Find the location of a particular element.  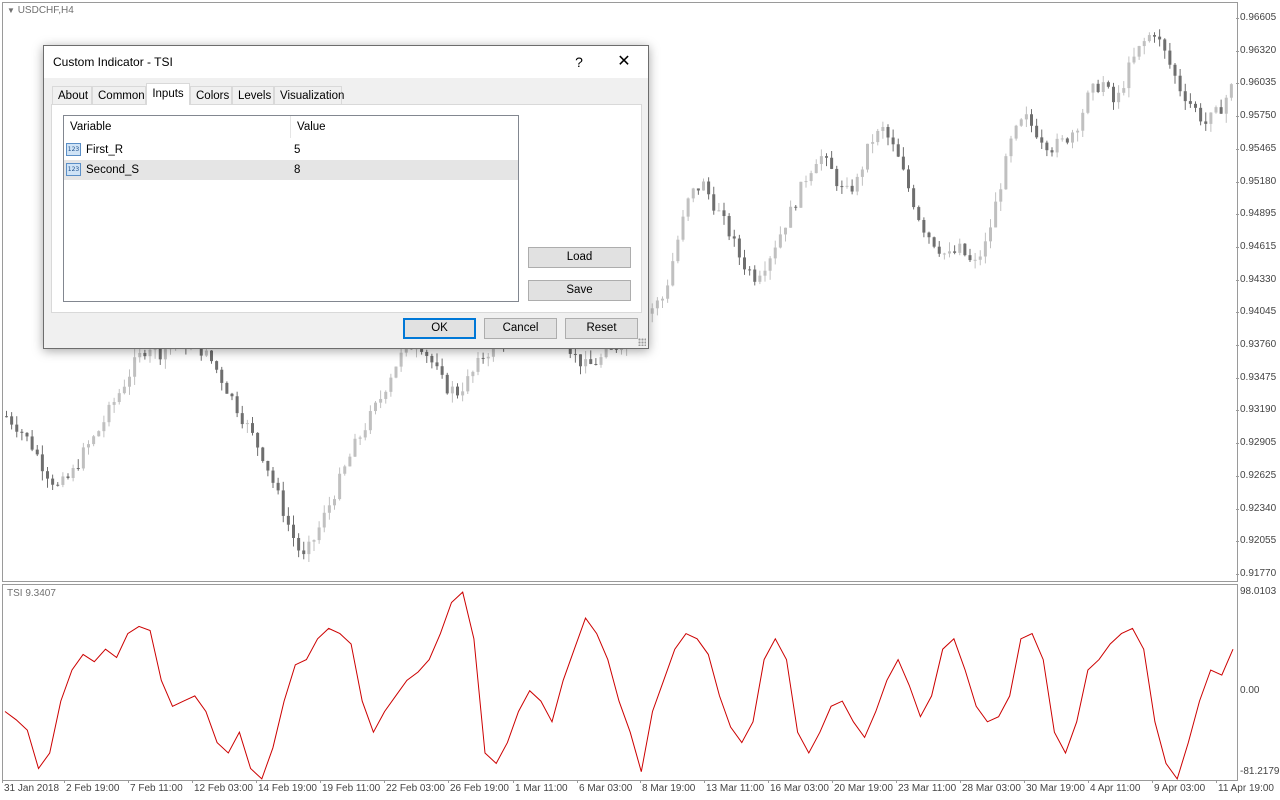

cancel-button: Cancel is located at coordinates (520, 328).